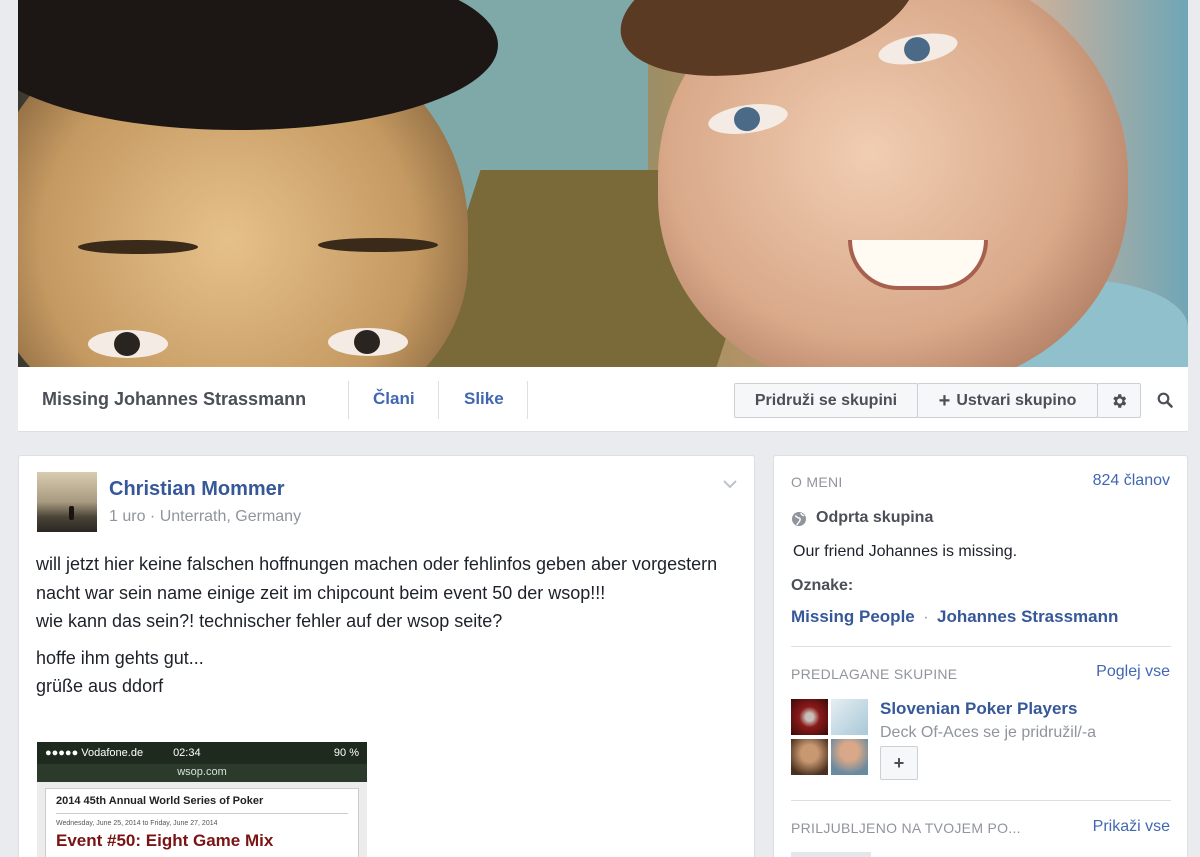 The image size is (1200, 857). I want to click on post-author-name: Christian Mommer, so click(197, 489).